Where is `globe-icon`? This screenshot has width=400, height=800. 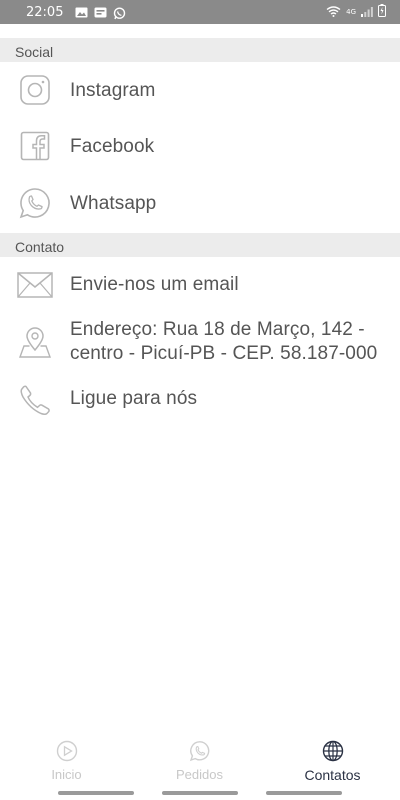
globe-icon is located at coordinates (333, 751).